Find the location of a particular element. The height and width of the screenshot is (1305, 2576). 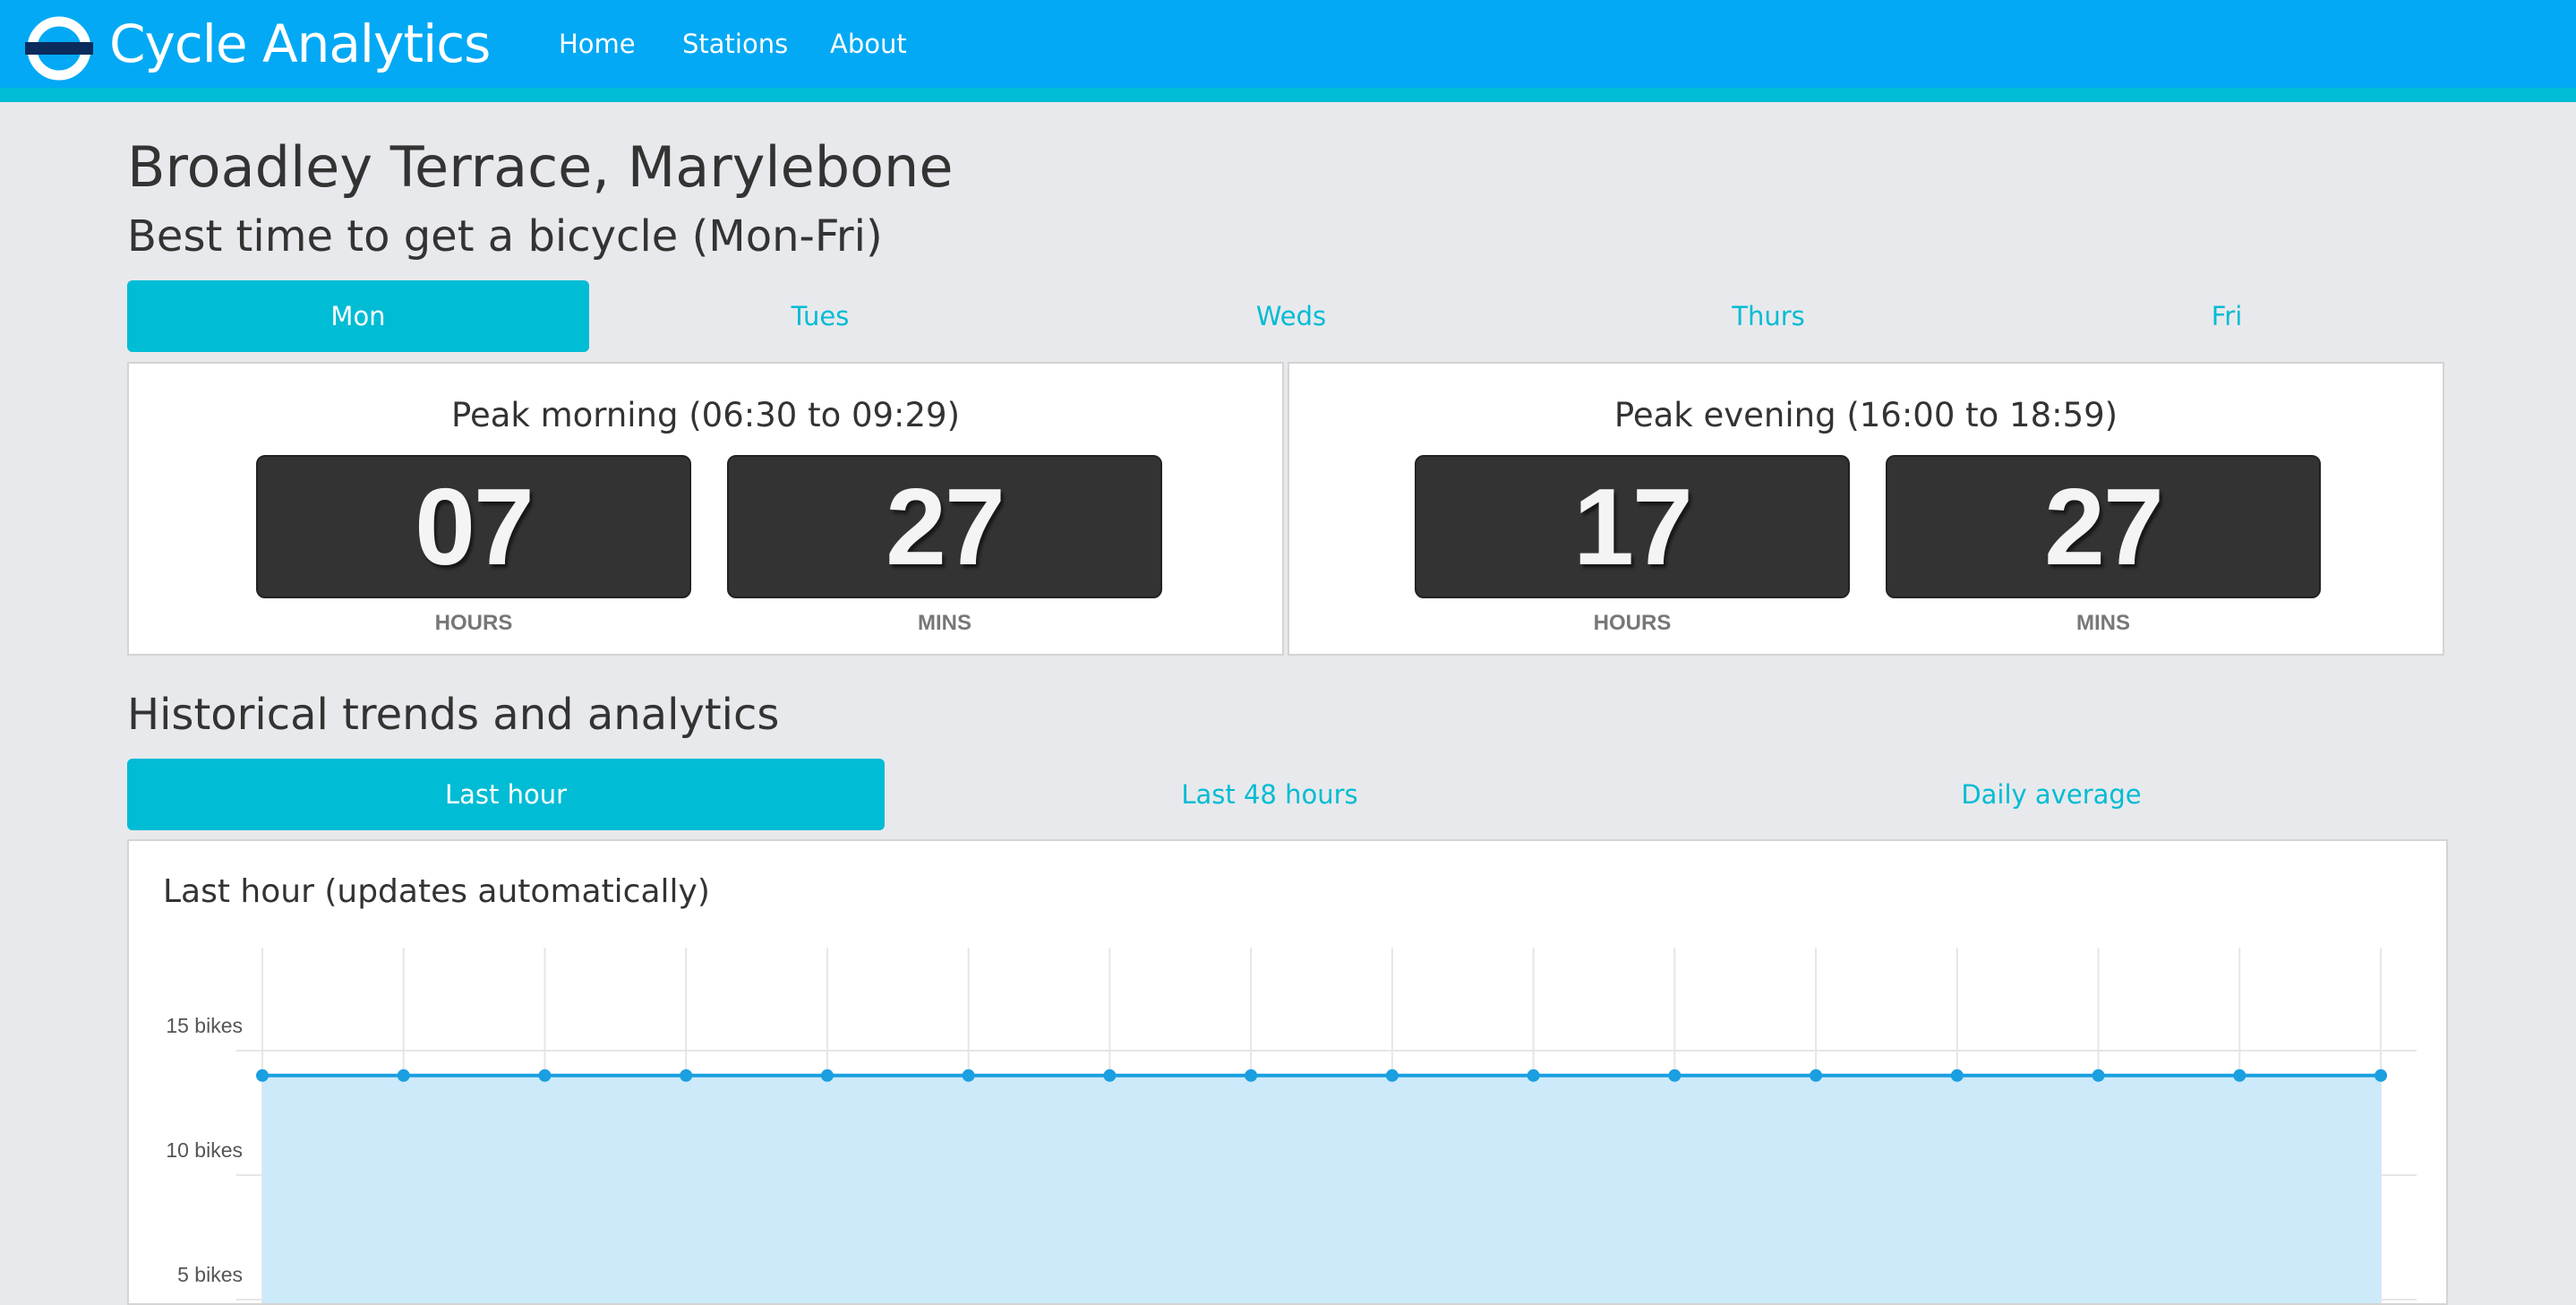

evening-mins-display: 27 is located at coordinates (2103, 526).